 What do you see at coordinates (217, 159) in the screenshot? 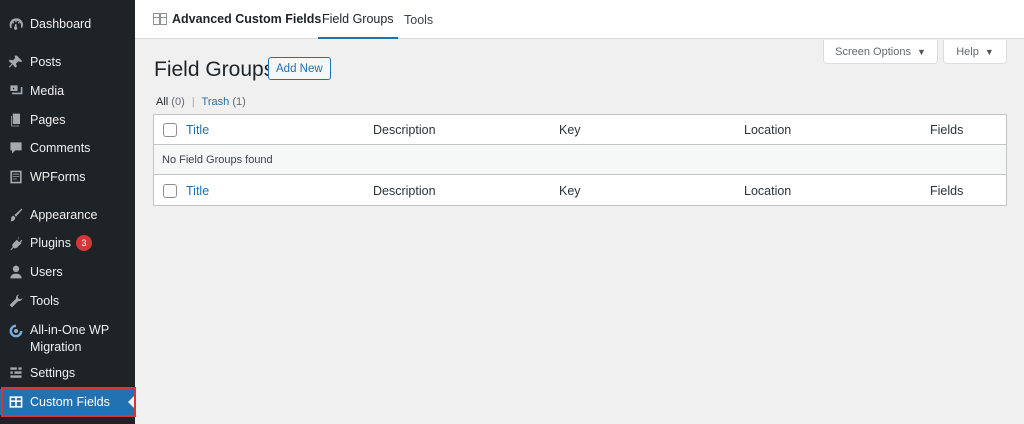
I see `empty-table-message: No Field Groups found` at bounding box center [217, 159].